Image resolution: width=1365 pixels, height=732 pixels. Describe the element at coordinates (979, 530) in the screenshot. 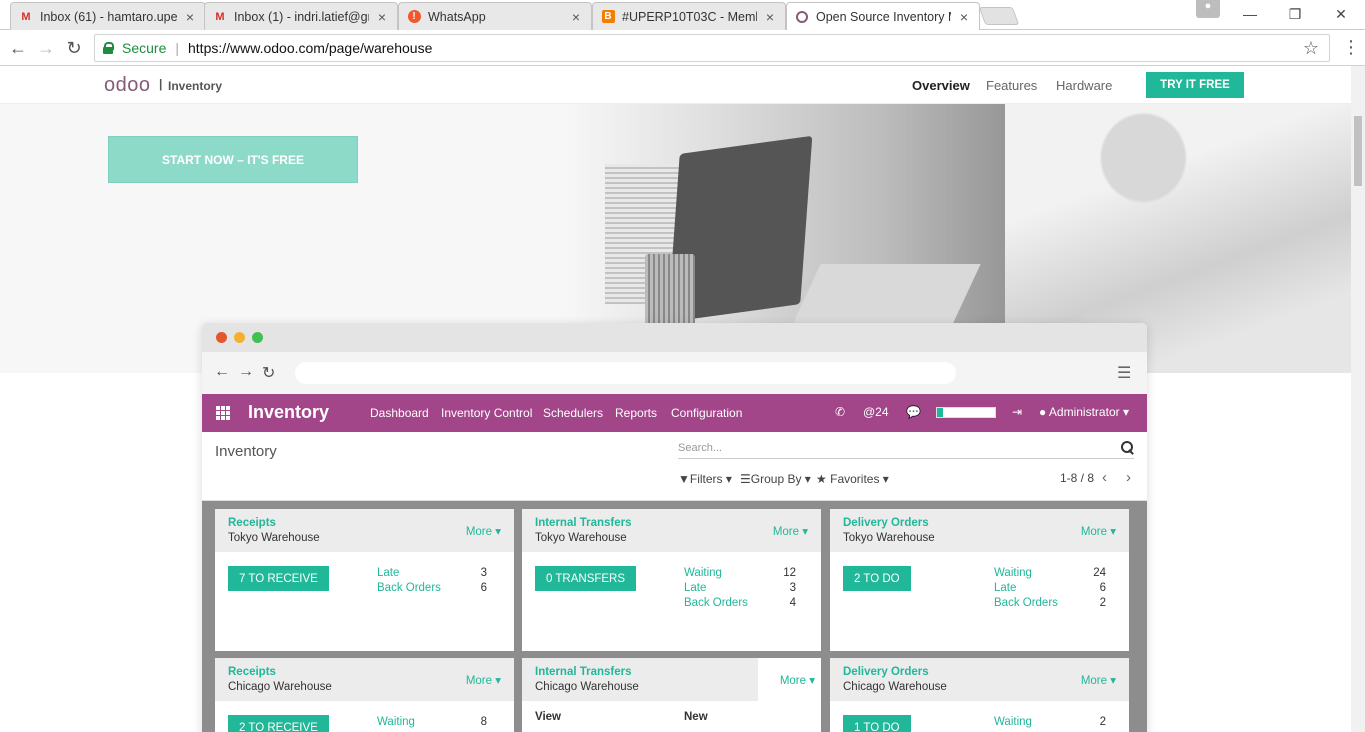

I see `card-header: Delivery Orders Tokyo Warehouse More ▾` at that location.